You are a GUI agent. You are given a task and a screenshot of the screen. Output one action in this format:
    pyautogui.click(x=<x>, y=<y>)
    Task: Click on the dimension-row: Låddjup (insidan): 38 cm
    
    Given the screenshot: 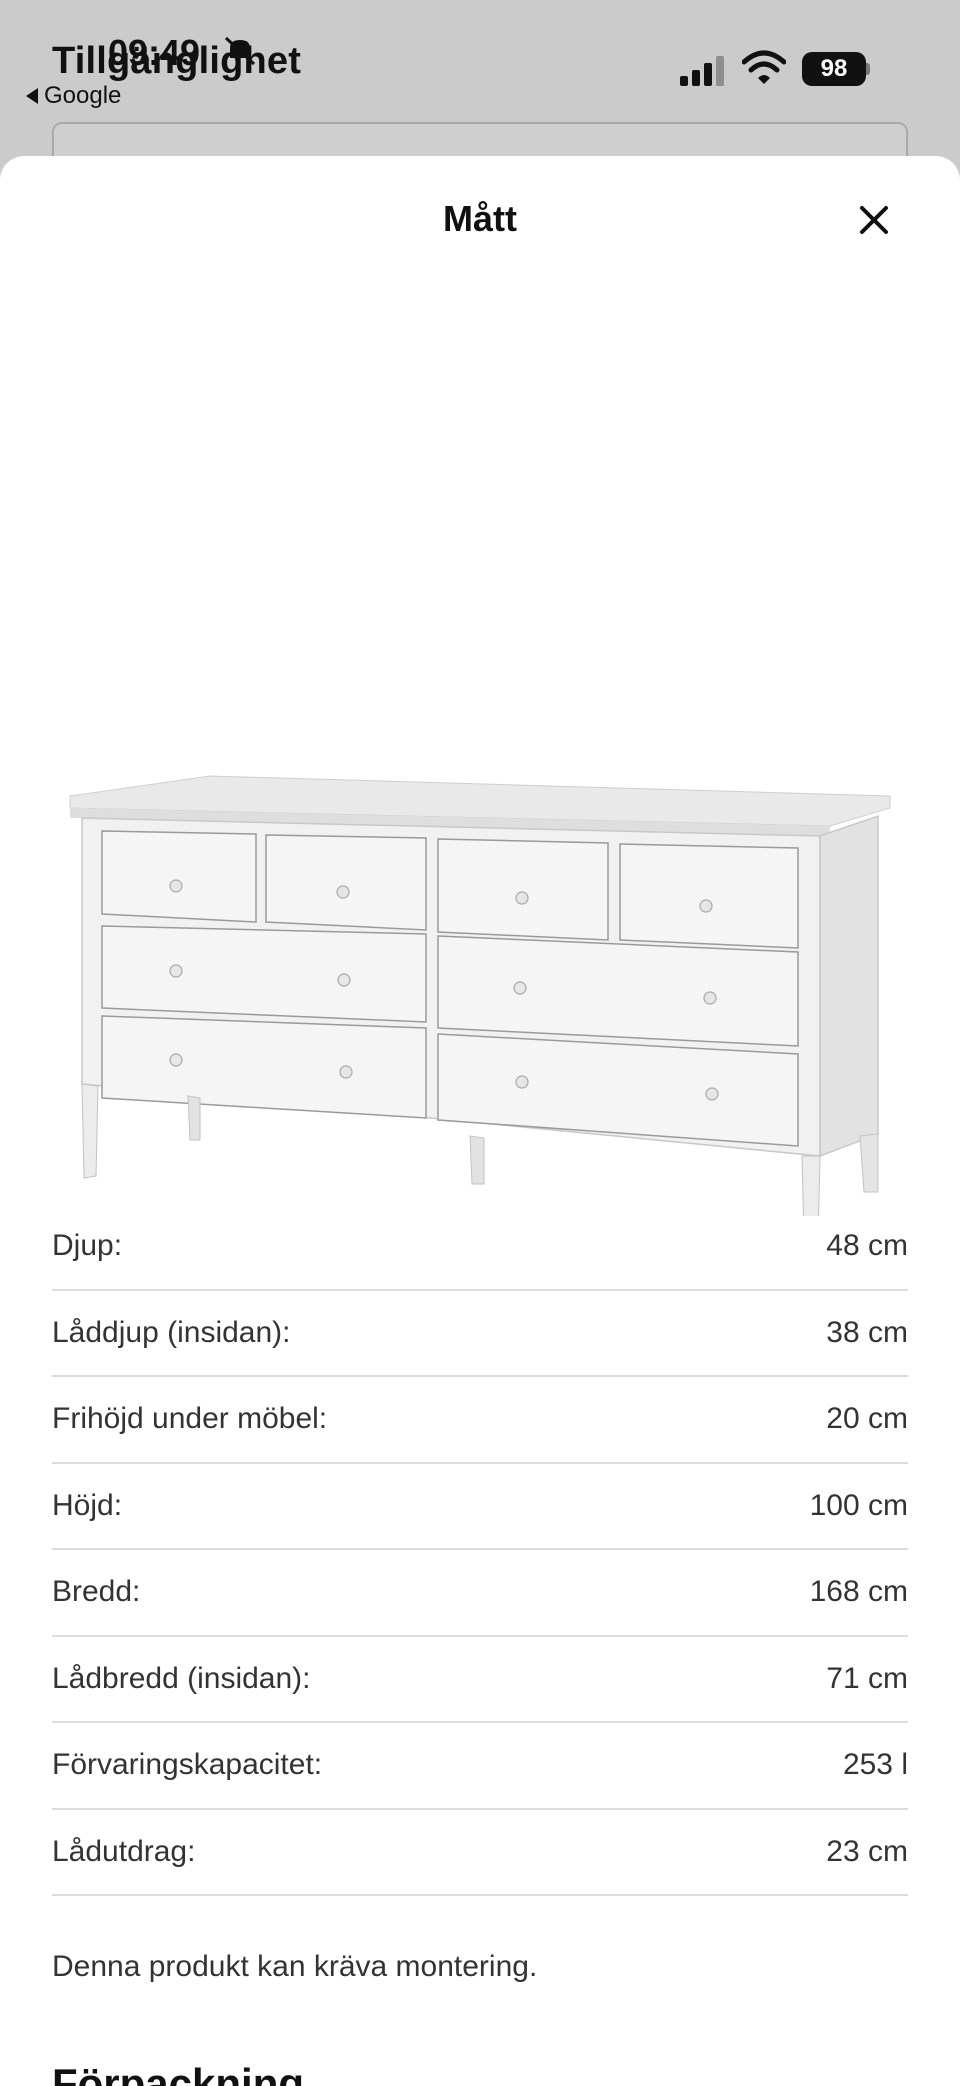 What is the action you would take?
    pyautogui.click(x=480, y=1334)
    